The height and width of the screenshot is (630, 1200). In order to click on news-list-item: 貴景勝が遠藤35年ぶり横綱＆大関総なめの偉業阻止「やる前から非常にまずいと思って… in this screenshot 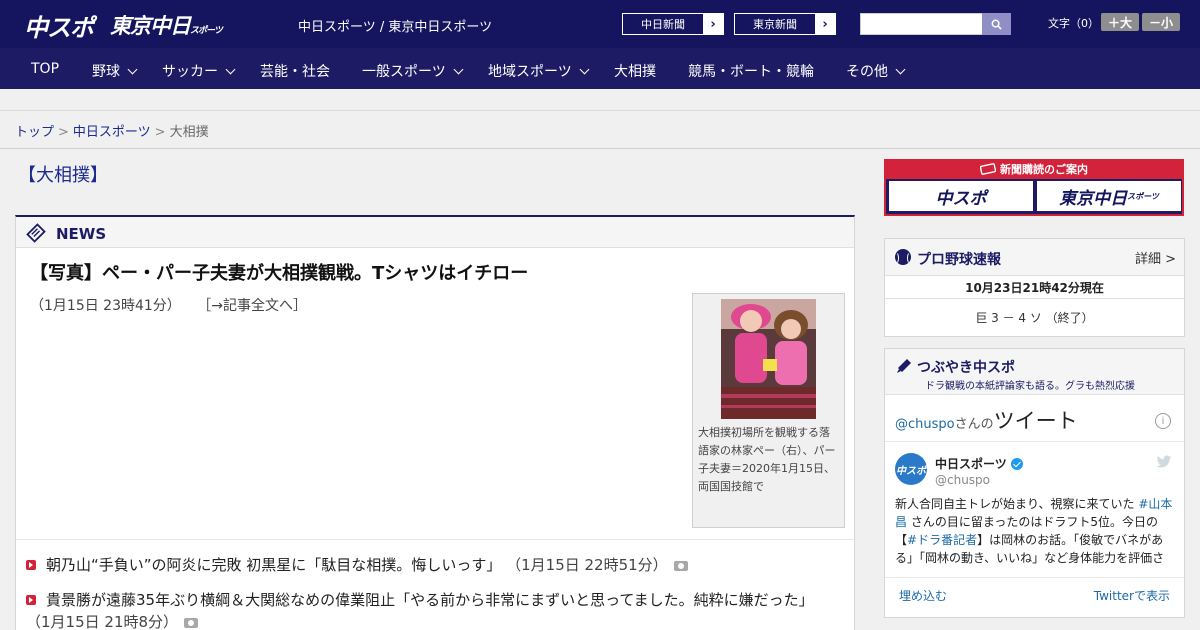, I will do `click(433, 609)`.